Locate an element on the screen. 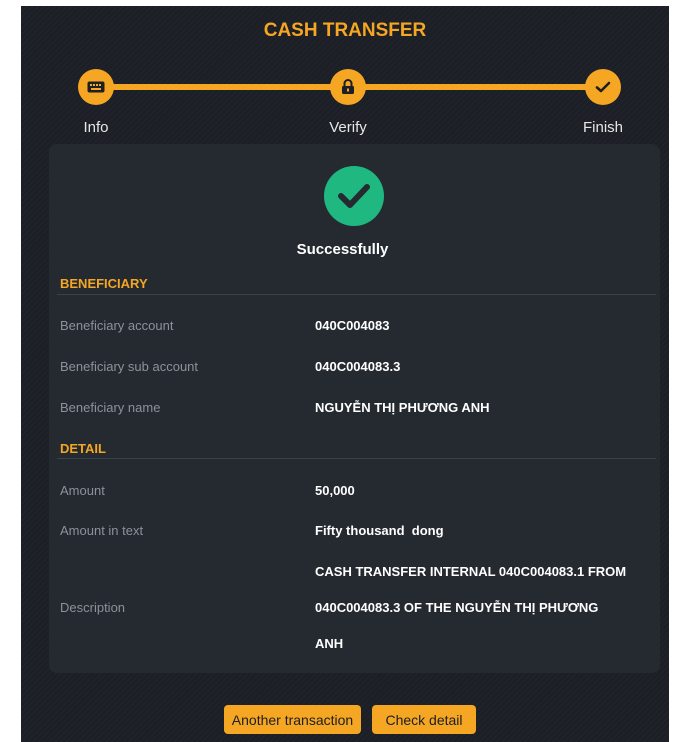 The image size is (685, 742). beneficiary-sub-account-label: Beneficiary sub account is located at coordinates (129, 366).